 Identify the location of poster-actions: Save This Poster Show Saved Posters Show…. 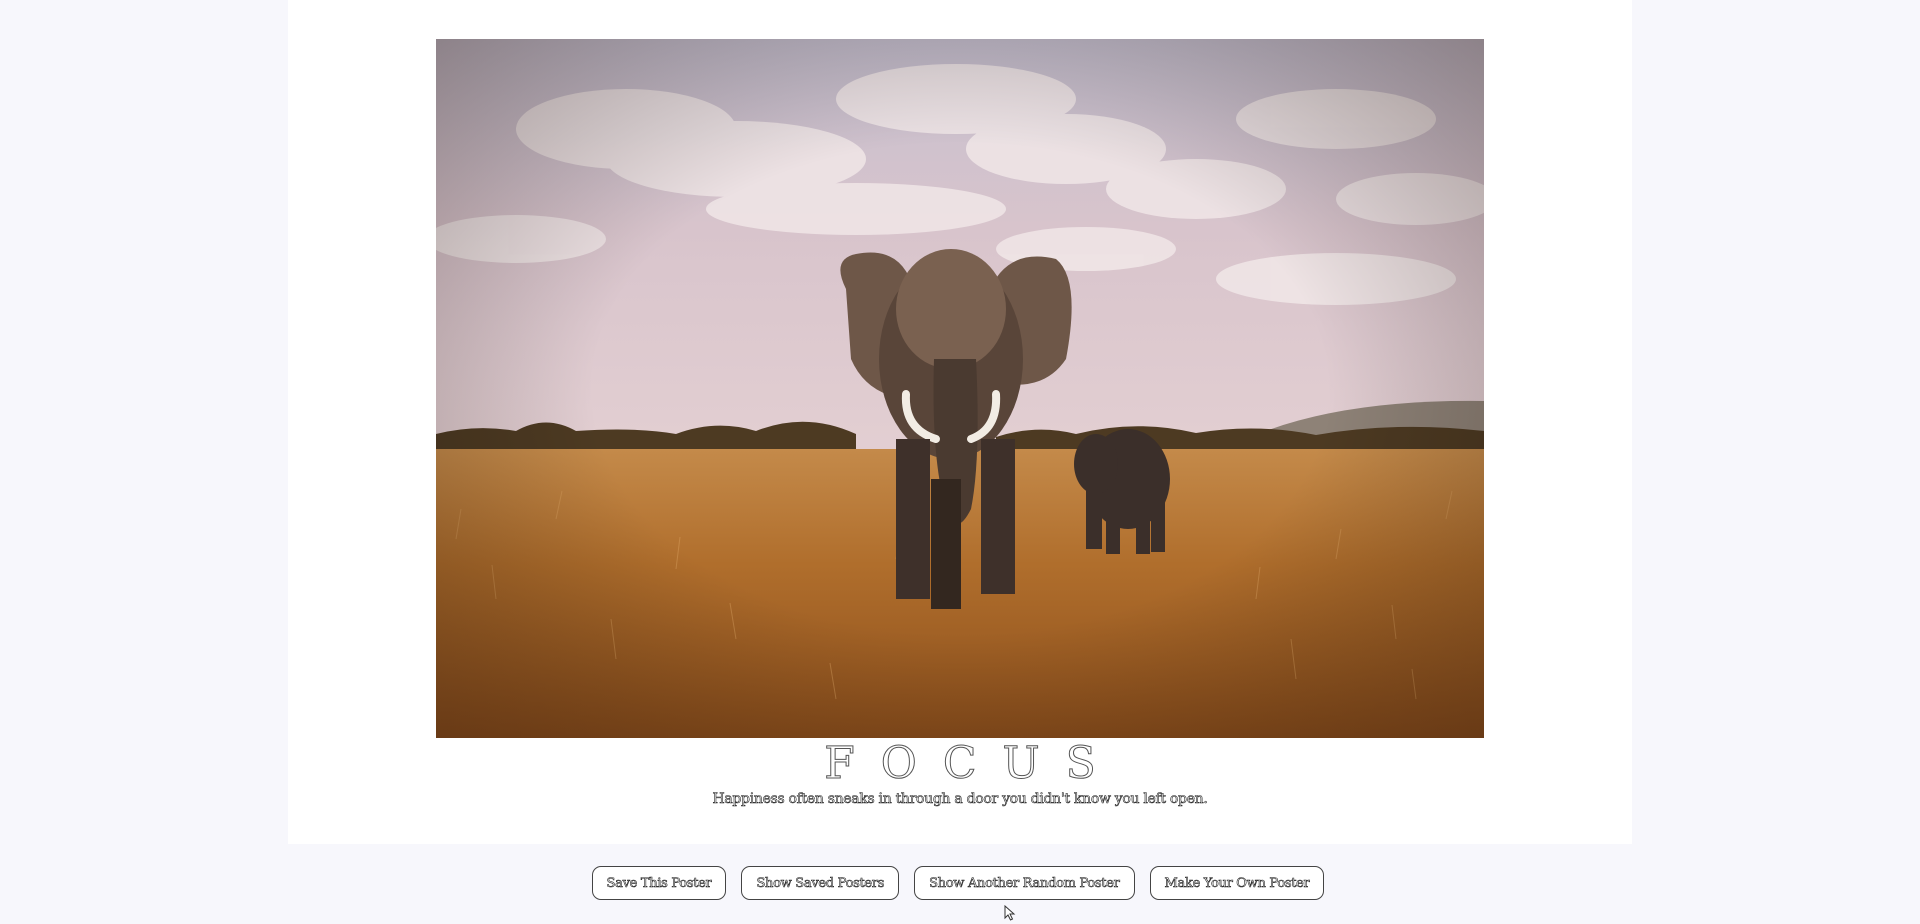
(960, 883).